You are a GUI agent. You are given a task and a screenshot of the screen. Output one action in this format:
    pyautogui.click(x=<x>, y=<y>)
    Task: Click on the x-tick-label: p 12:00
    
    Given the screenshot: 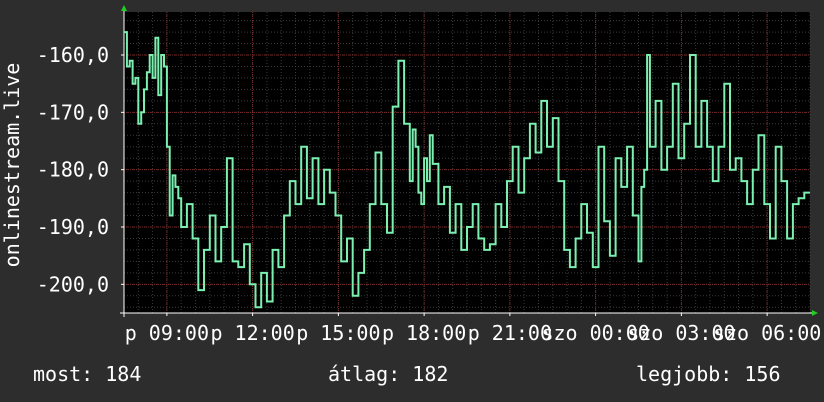 What is the action you would take?
    pyautogui.click(x=252, y=333)
    